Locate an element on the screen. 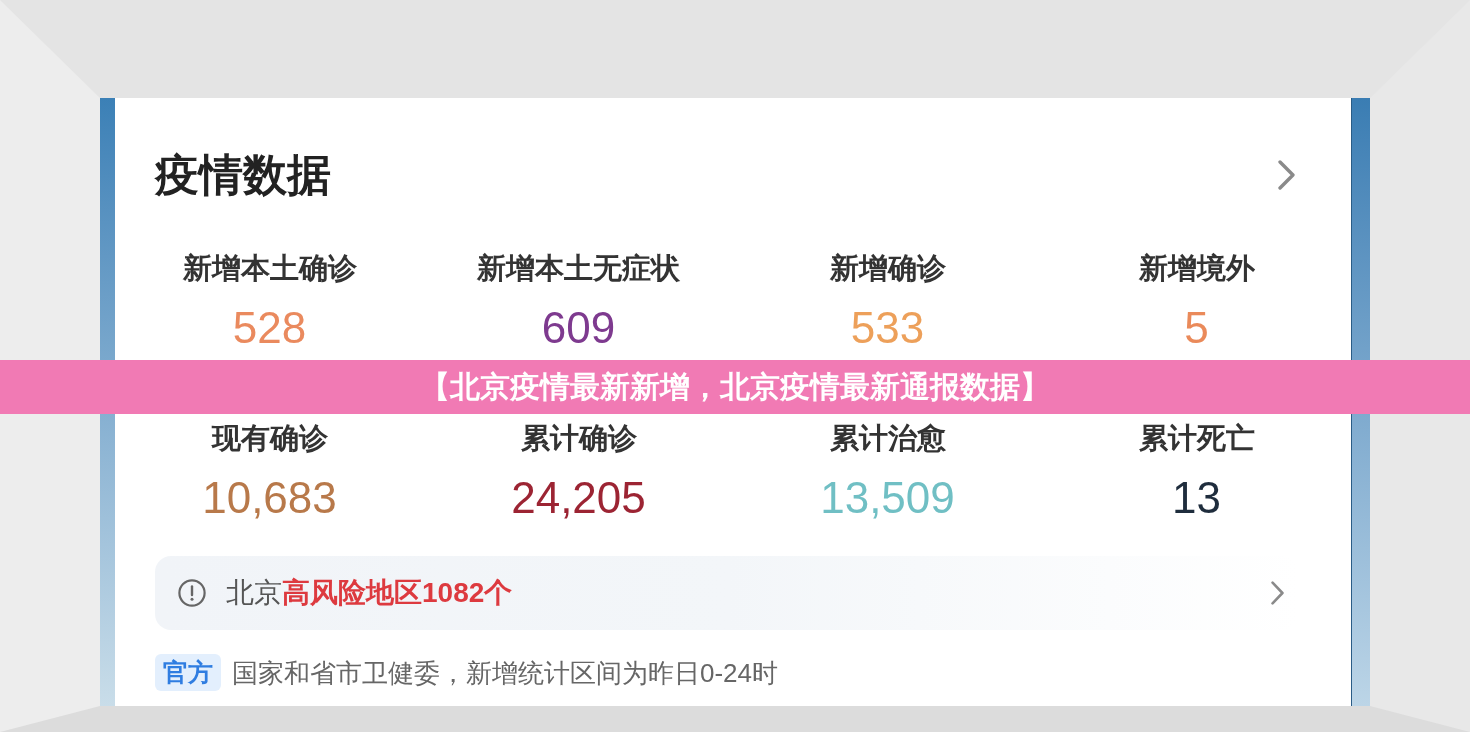 The image size is (1470, 732). stat-label: 累计治愈 is located at coordinates (887, 438).